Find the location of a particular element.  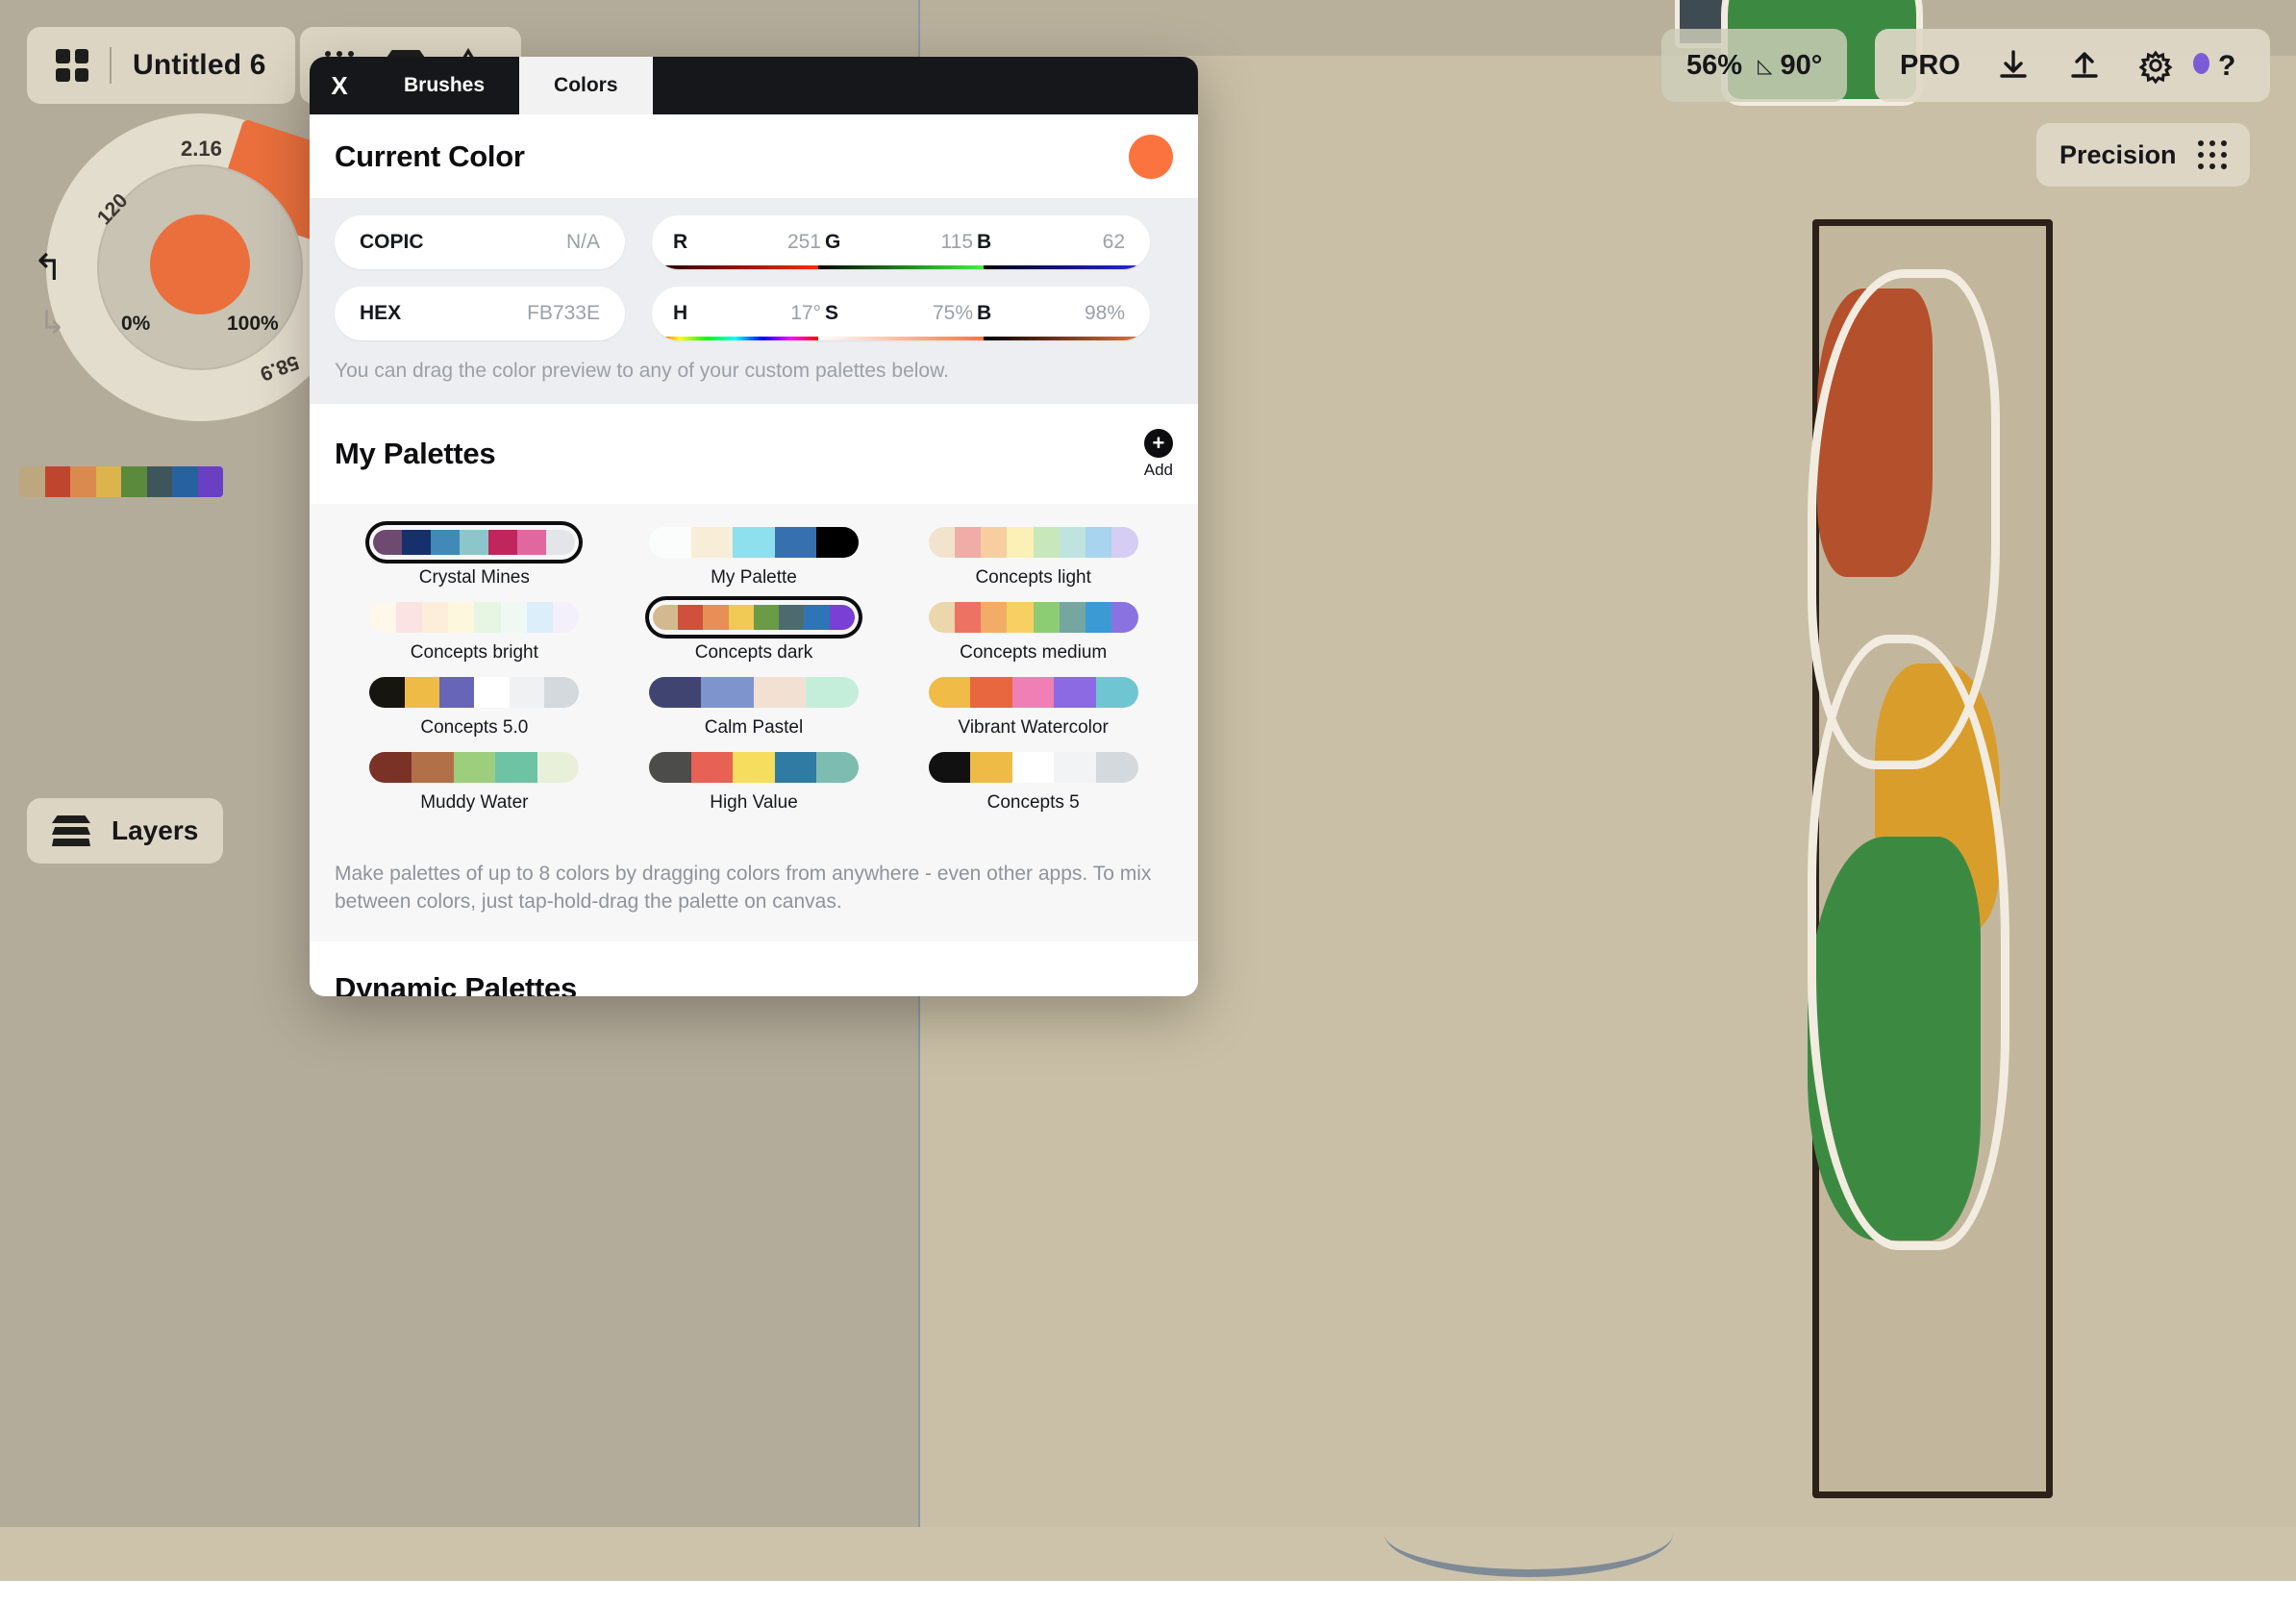

current-color-swatch is located at coordinates (1151, 156).